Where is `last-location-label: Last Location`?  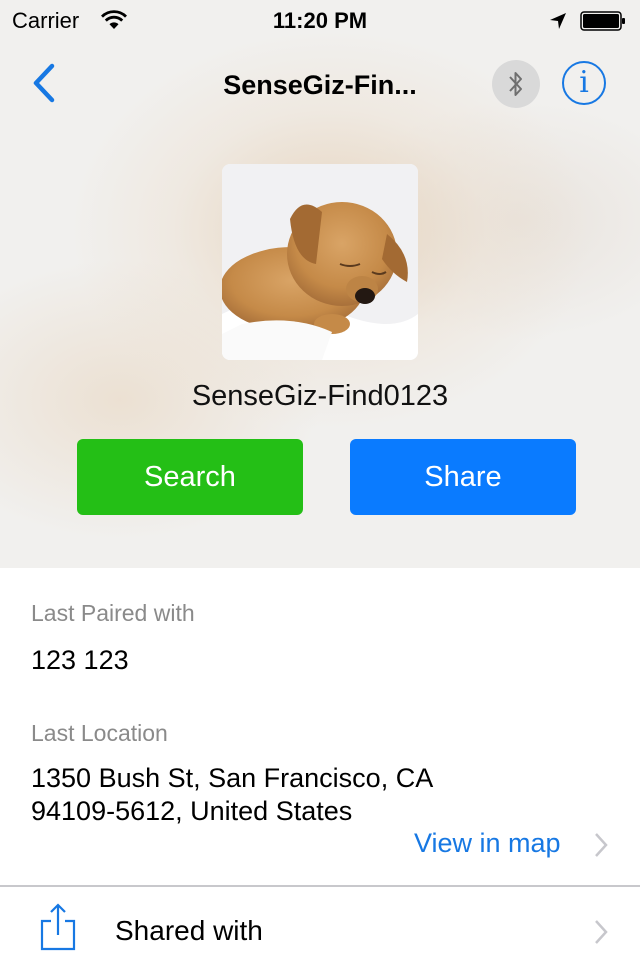 last-location-label: Last Location is located at coordinates (99, 733).